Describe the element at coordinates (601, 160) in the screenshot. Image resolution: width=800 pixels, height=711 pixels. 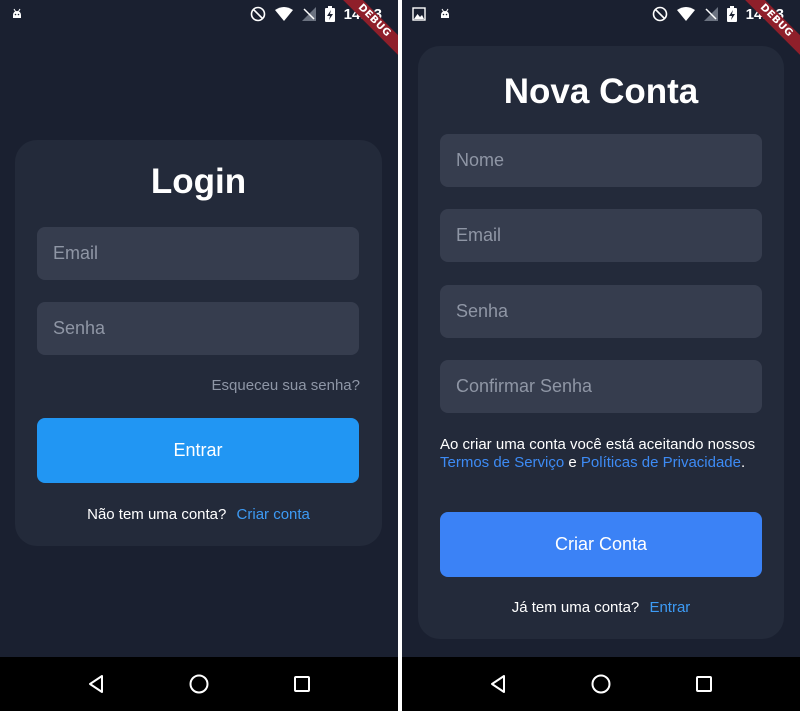
I see `name-field` at that location.